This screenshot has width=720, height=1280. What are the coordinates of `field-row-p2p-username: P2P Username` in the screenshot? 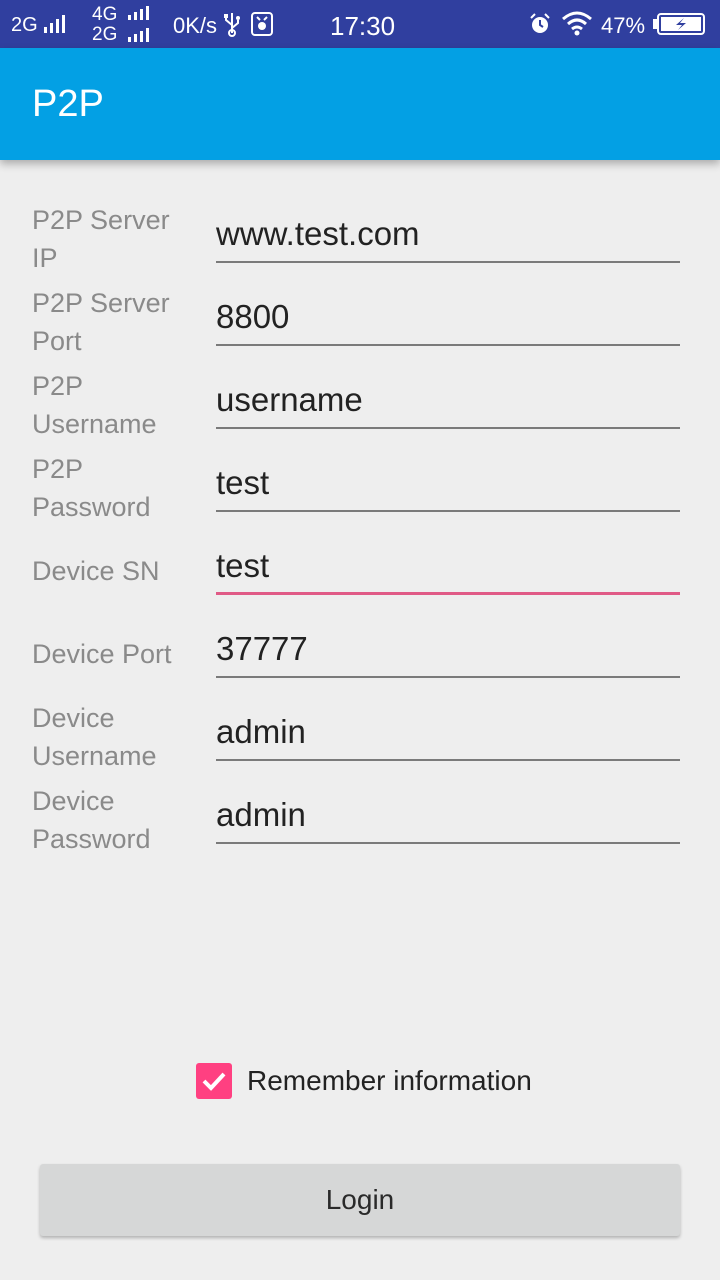 It's located at (360, 404).